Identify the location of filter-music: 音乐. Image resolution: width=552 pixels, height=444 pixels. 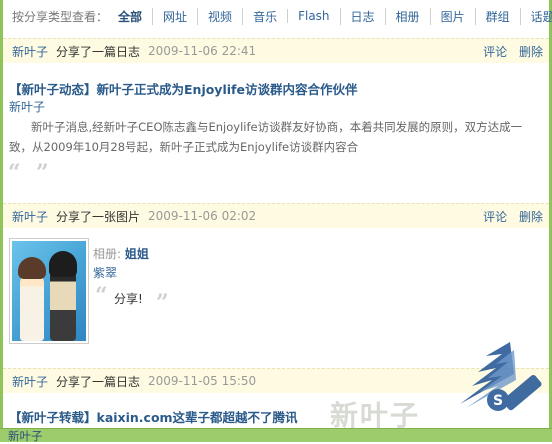
(264, 16).